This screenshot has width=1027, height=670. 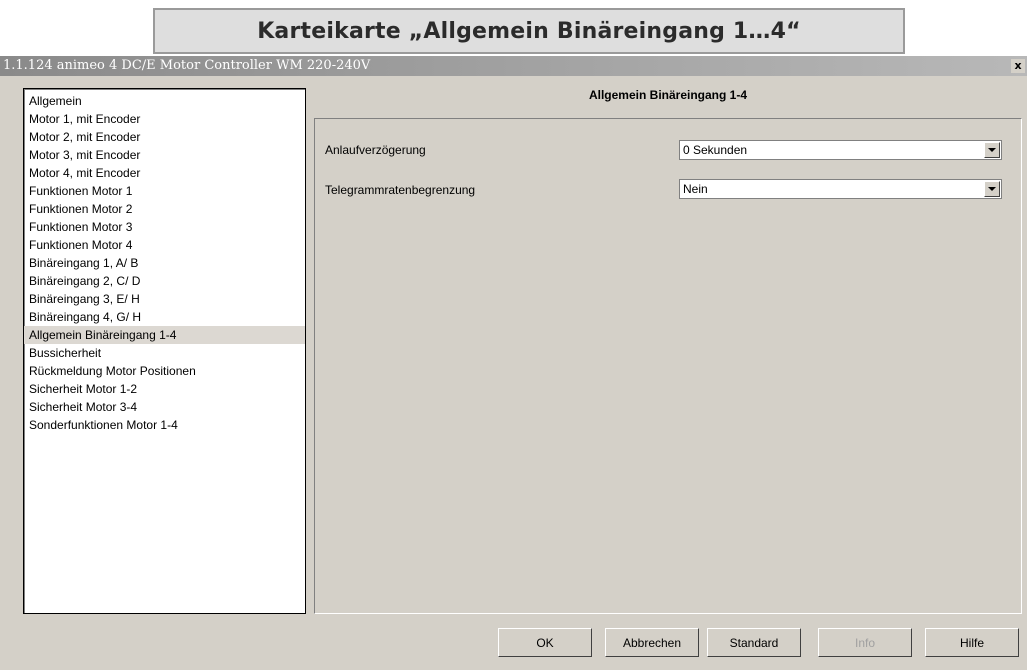 I want to click on close-icon: x, so click(x=1018, y=66).